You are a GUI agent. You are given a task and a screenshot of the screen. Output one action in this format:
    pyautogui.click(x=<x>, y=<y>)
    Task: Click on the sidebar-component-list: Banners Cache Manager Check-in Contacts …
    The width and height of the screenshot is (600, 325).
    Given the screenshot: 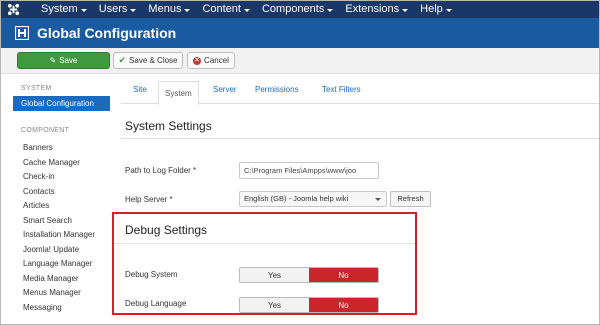 What is the action you would take?
    pyautogui.click(x=59, y=228)
    